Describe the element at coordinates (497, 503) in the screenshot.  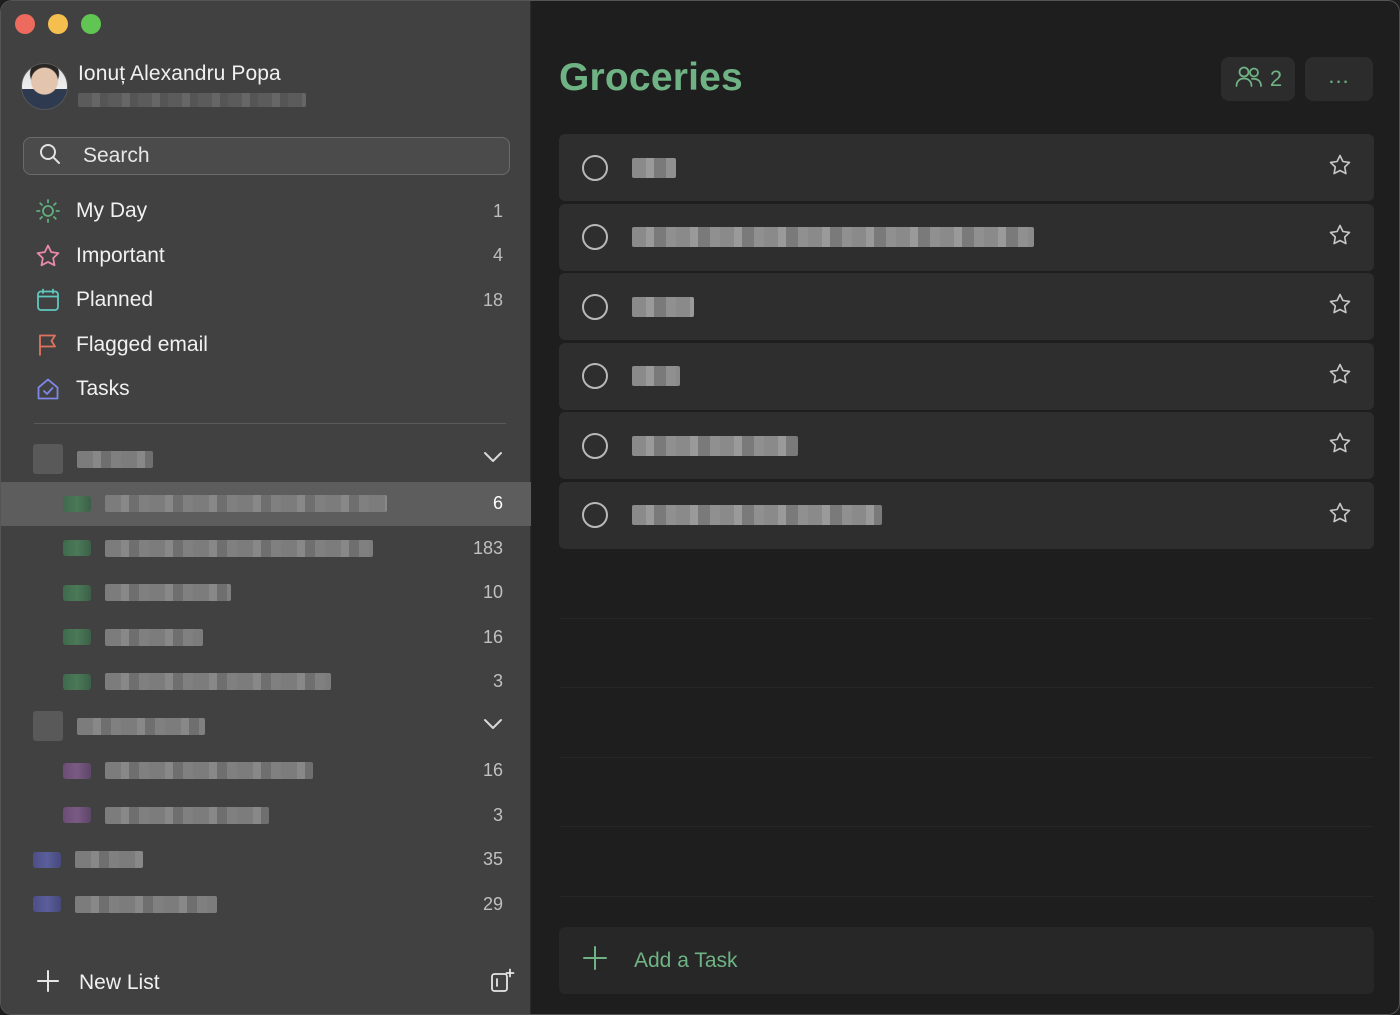
I see `list-count: 6` at that location.